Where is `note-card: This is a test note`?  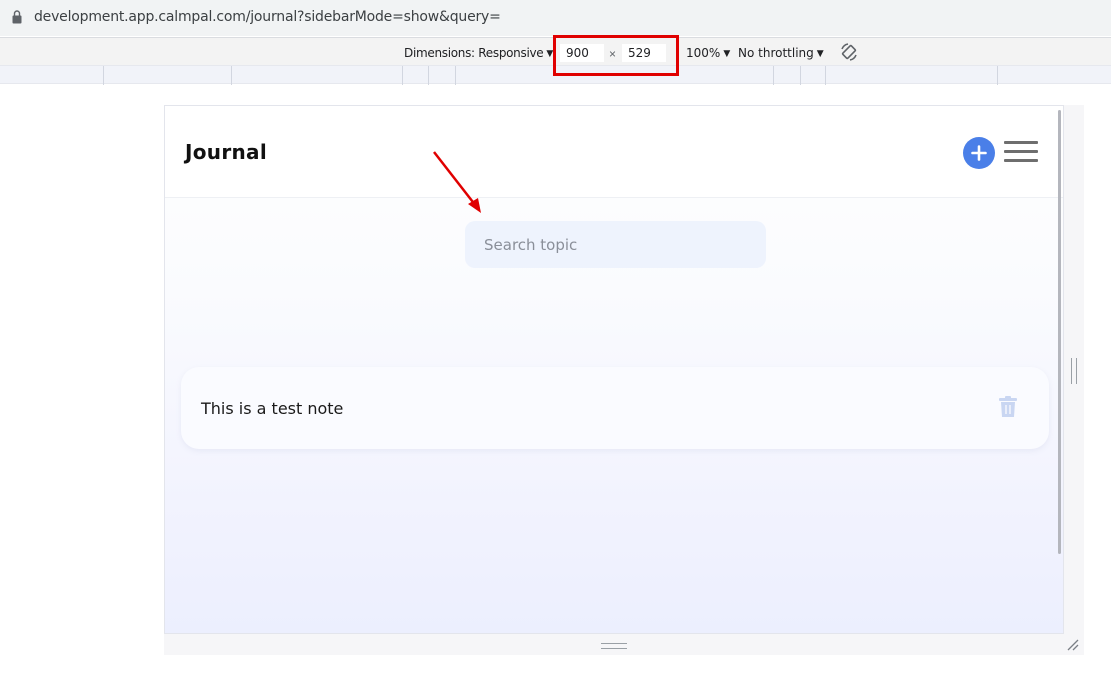 note-card: This is a test note is located at coordinates (615, 408).